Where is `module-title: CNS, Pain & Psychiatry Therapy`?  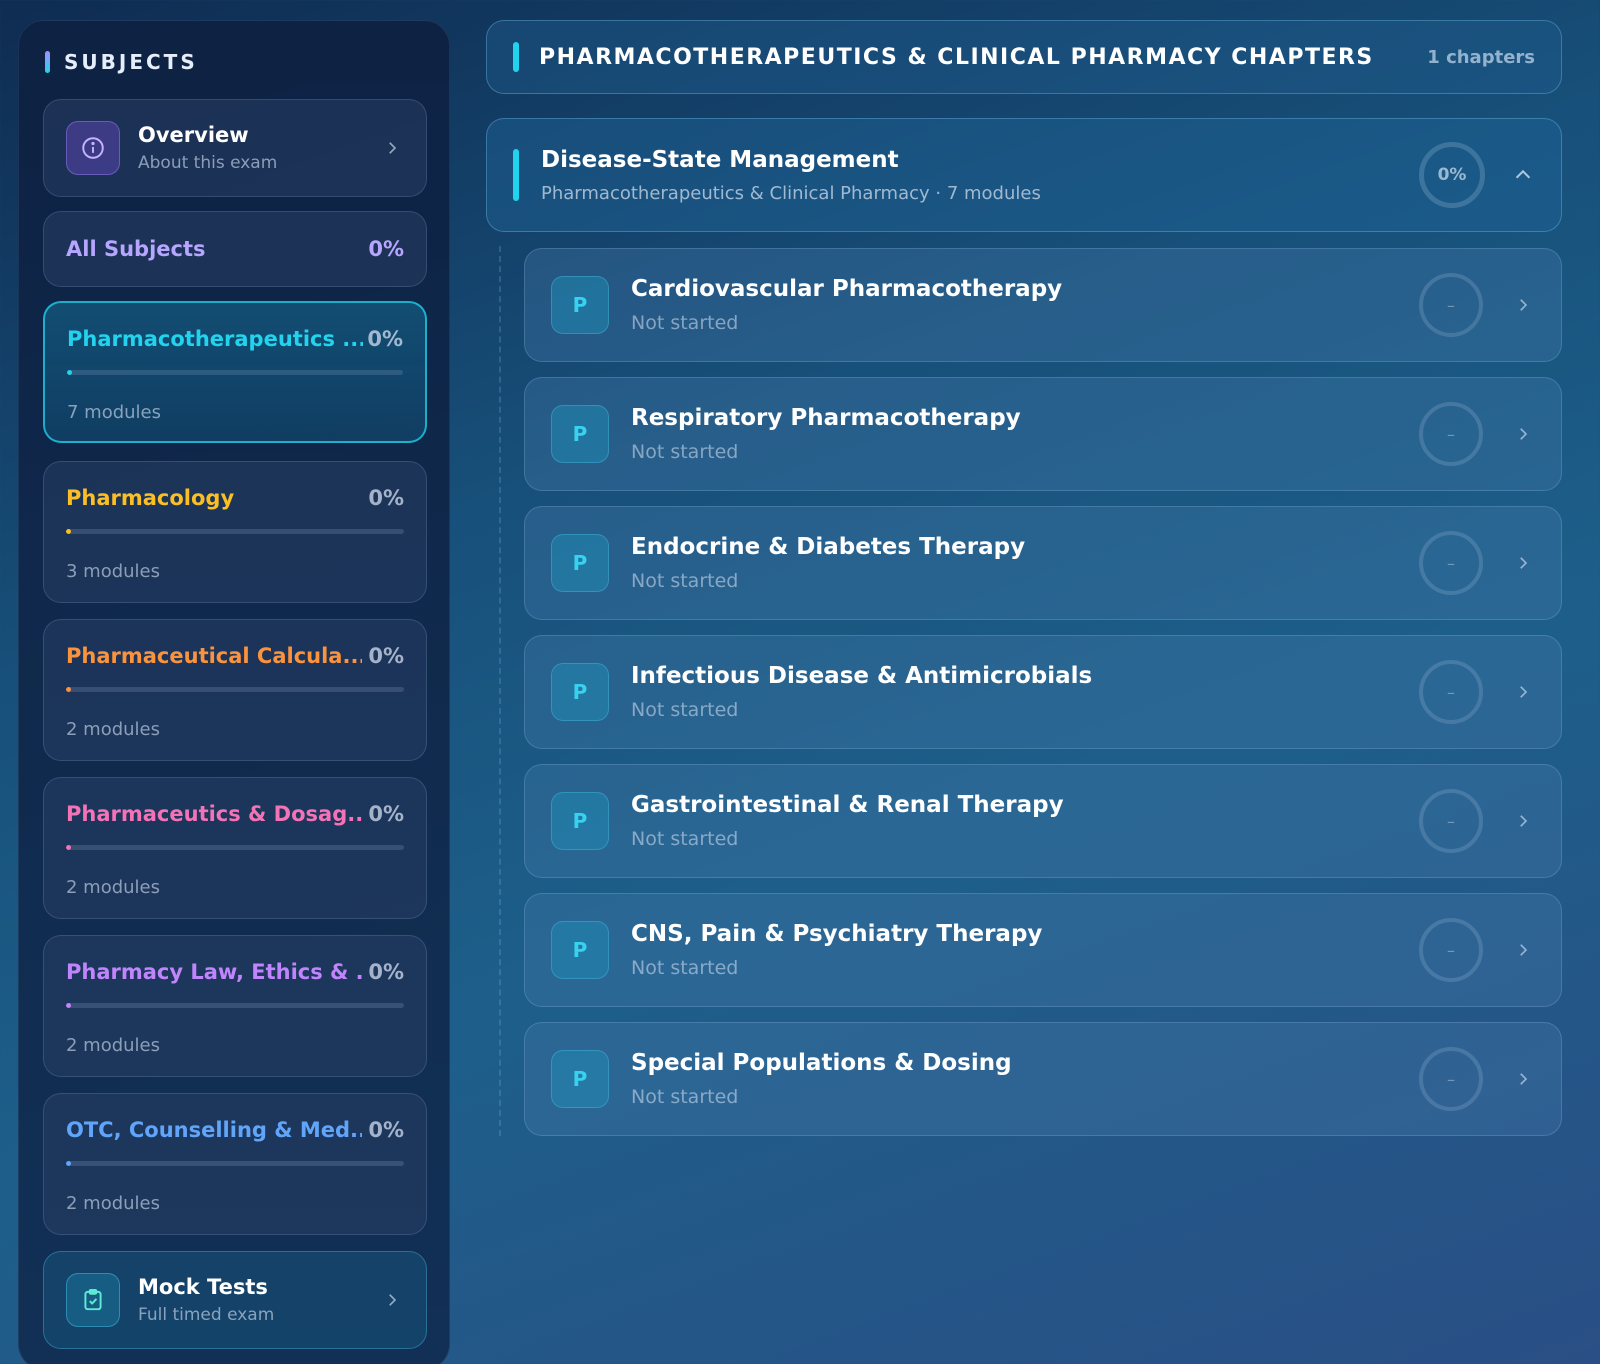
module-title: CNS, Pain & Psychiatry Therapy is located at coordinates (837, 934).